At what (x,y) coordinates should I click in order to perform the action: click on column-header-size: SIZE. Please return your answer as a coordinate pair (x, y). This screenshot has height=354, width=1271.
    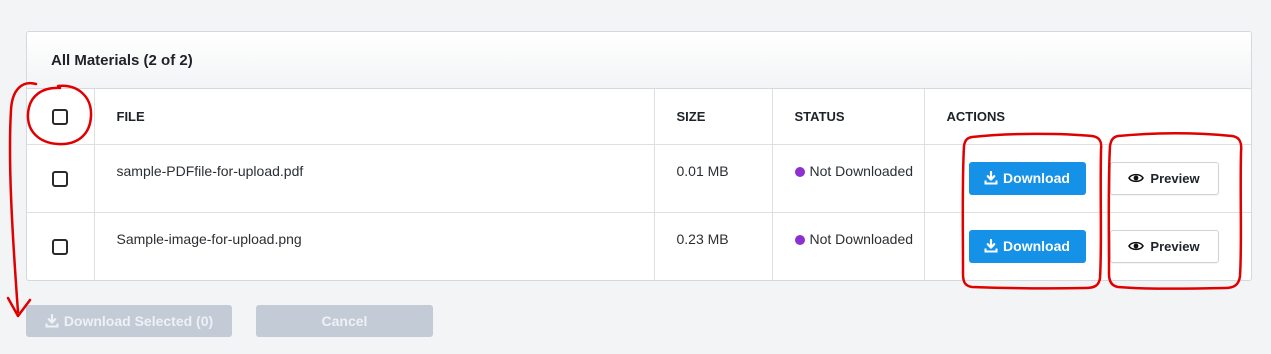
    Looking at the image, I should click on (713, 117).